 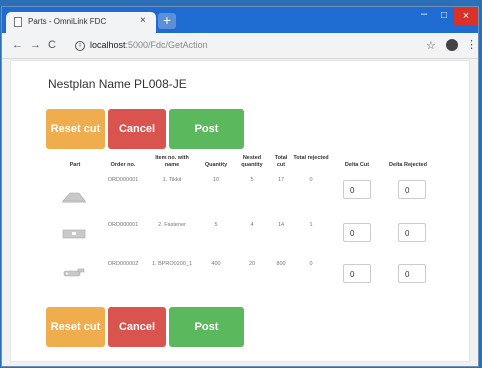 I want to click on page-icon, so click(x=18, y=22).